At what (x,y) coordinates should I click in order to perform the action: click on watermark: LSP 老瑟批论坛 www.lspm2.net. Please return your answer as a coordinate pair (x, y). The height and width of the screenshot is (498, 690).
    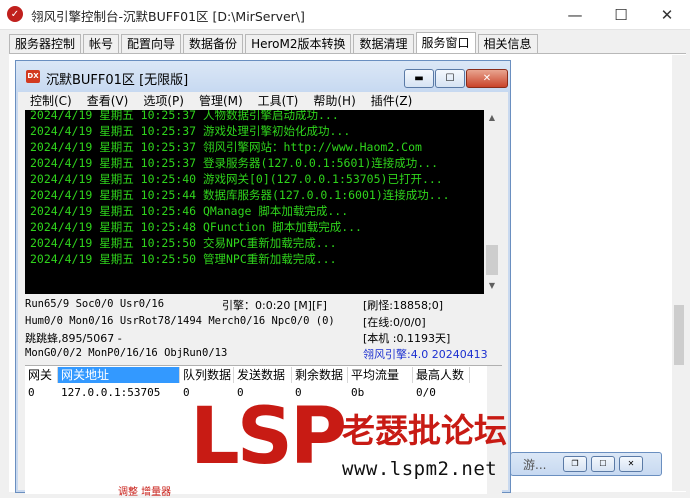
    Looking at the image, I should click on (348, 441).